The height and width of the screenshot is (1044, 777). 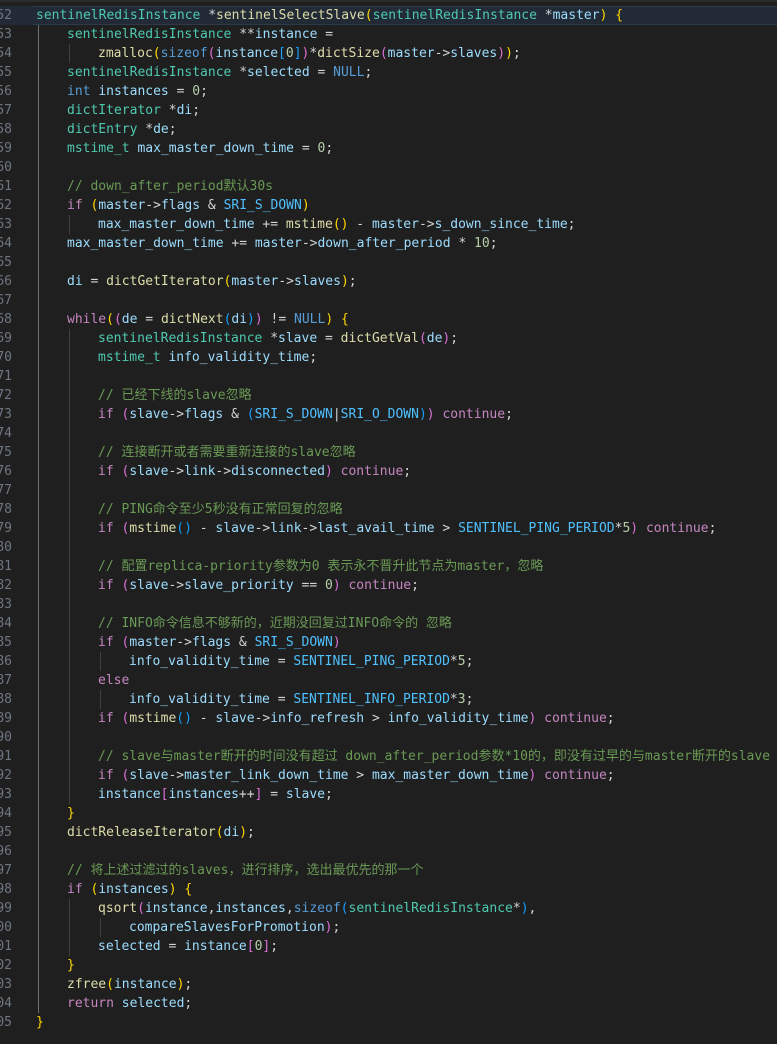 I want to click on code-line: 101 selected = instance[0];, so click(x=388, y=946).